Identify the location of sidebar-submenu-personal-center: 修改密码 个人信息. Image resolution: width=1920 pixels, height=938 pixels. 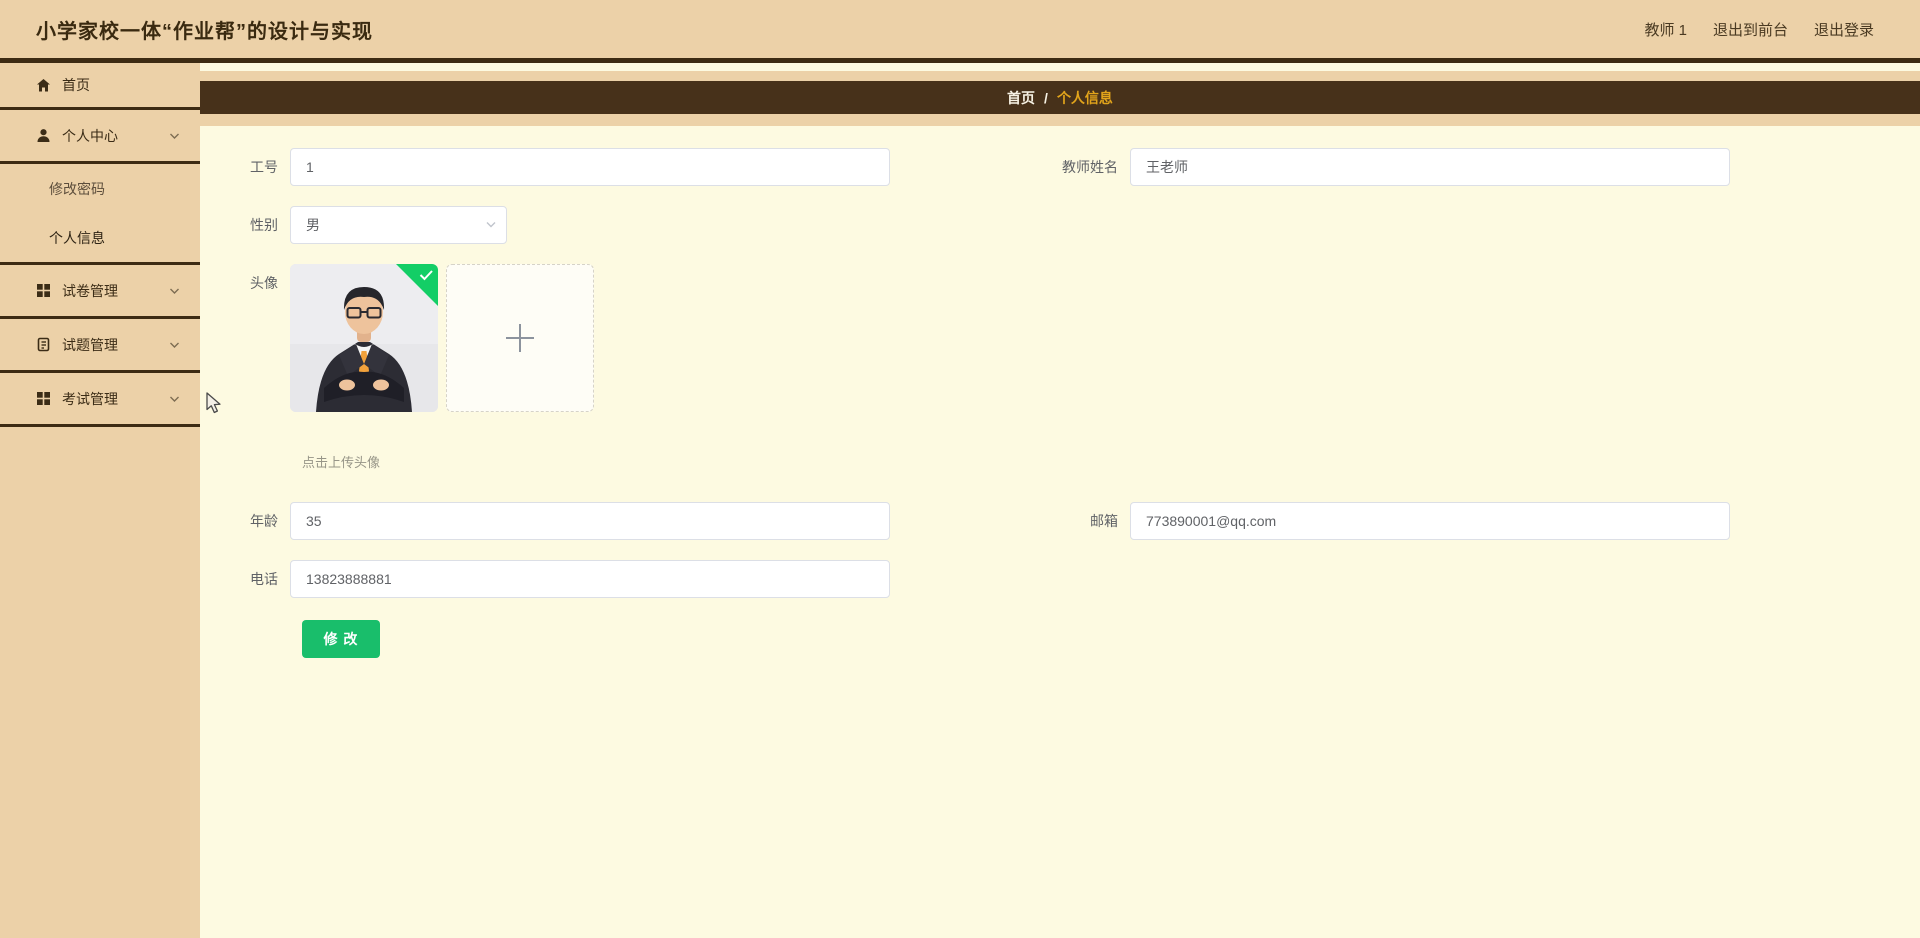
(100, 214).